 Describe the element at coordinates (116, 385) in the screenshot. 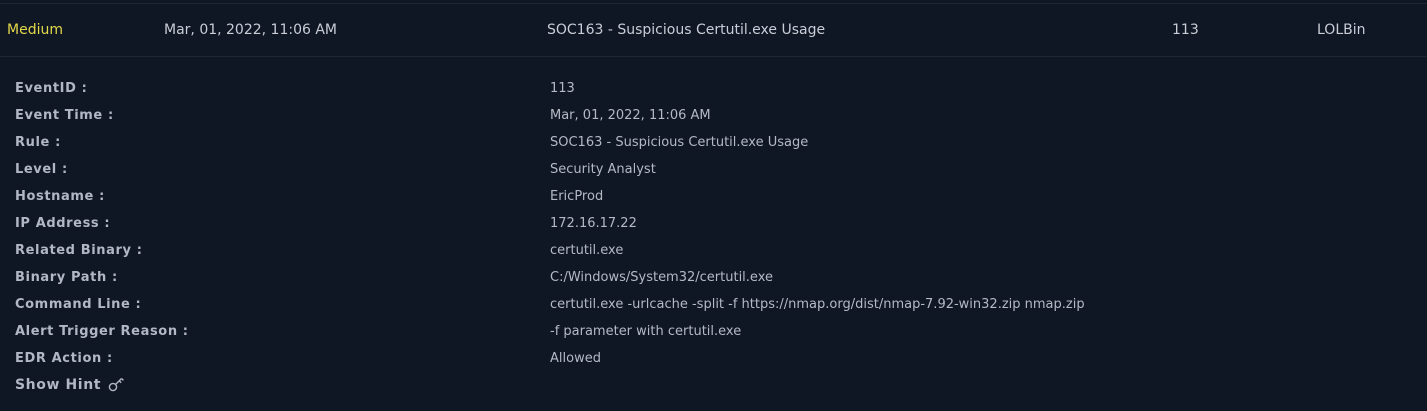

I see `key-icon` at that location.